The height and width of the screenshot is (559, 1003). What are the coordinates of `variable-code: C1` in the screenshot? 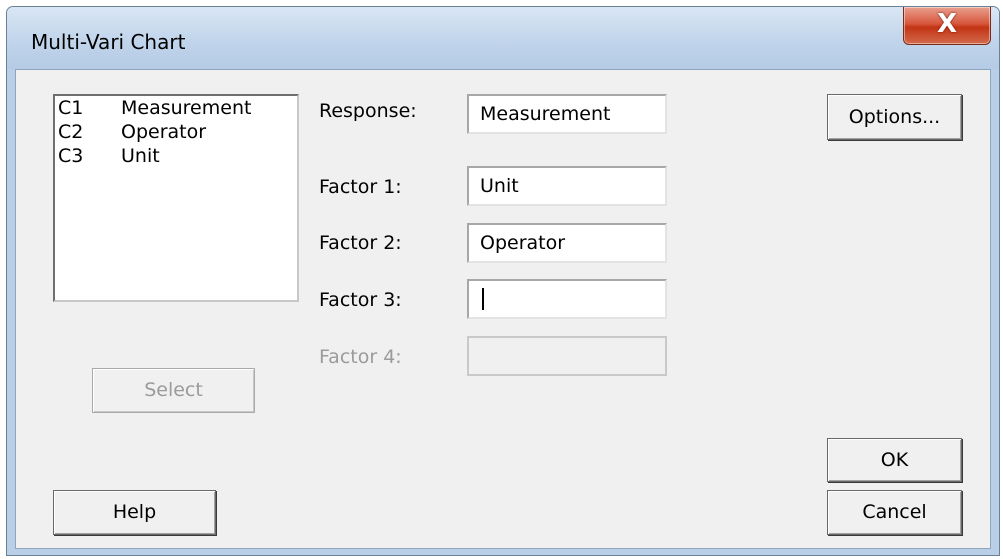 It's located at (71, 108).